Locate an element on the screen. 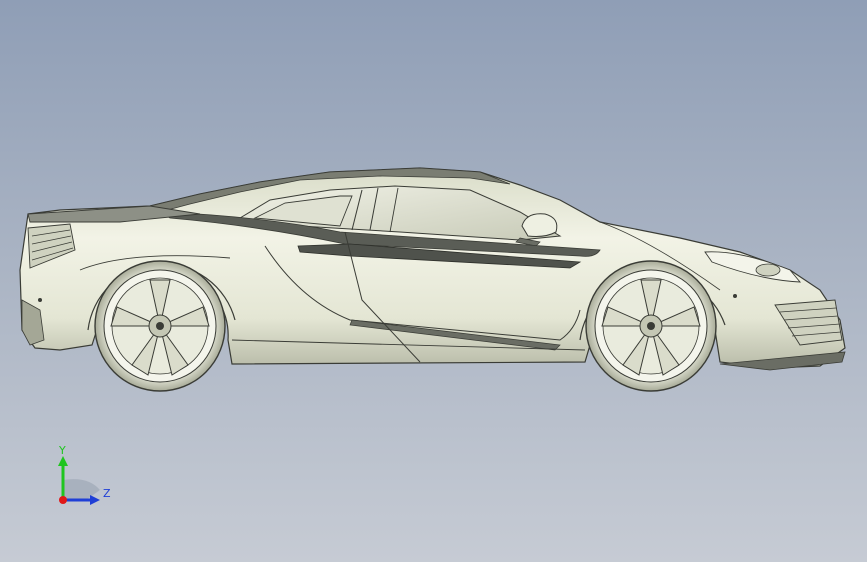 This screenshot has width=867, height=562. rear-wheel is located at coordinates (160, 326).